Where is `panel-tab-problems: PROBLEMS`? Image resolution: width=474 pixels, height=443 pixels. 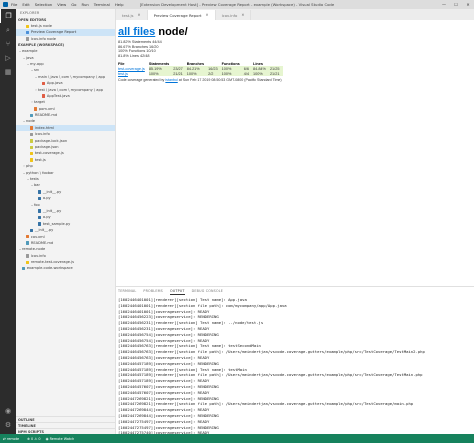
panel-tab-problems: PROBLEMS is located at coordinates (153, 291).